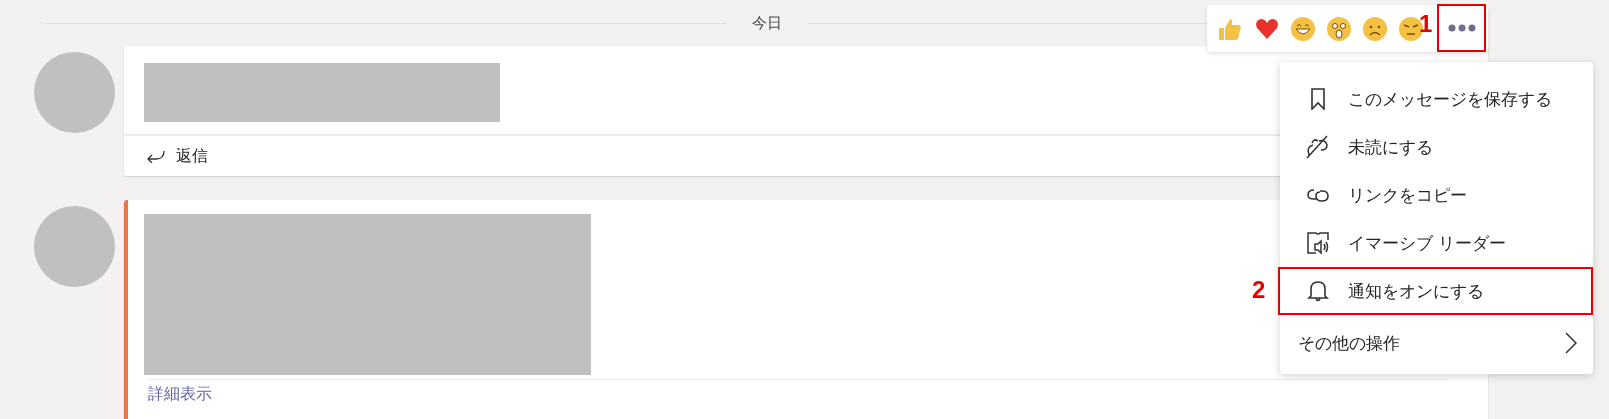 The height and width of the screenshot is (419, 1609). What do you see at coordinates (1318, 291) in the screenshot?
I see `bell-icon` at bounding box center [1318, 291].